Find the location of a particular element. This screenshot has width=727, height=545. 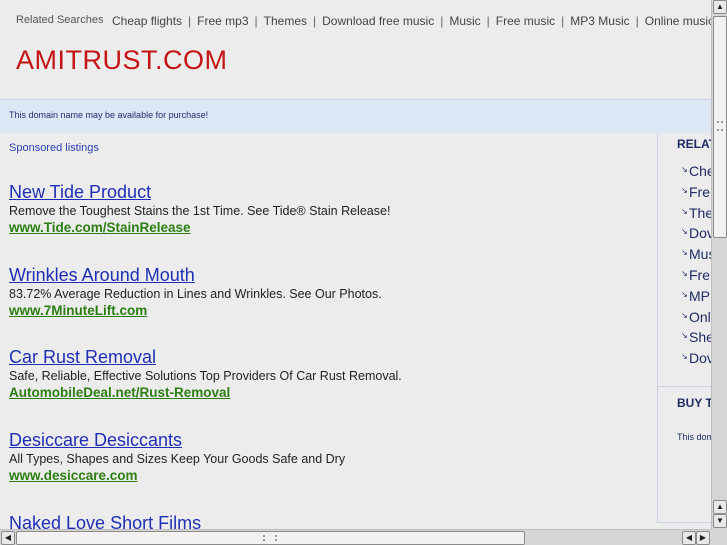

domain-title: AMITRUST.COM is located at coordinates (122, 60).